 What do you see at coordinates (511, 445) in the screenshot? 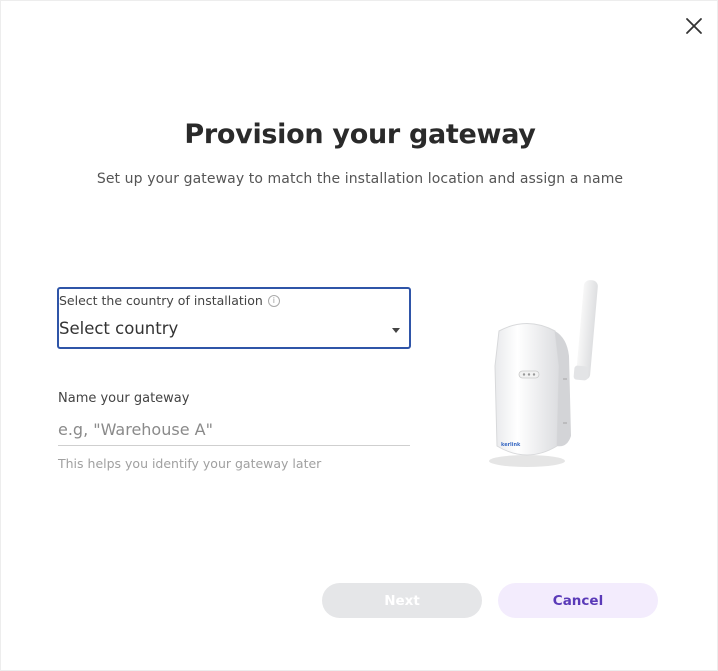
I see `device-brand-mark: kerlink` at bounding box center [511, 445].